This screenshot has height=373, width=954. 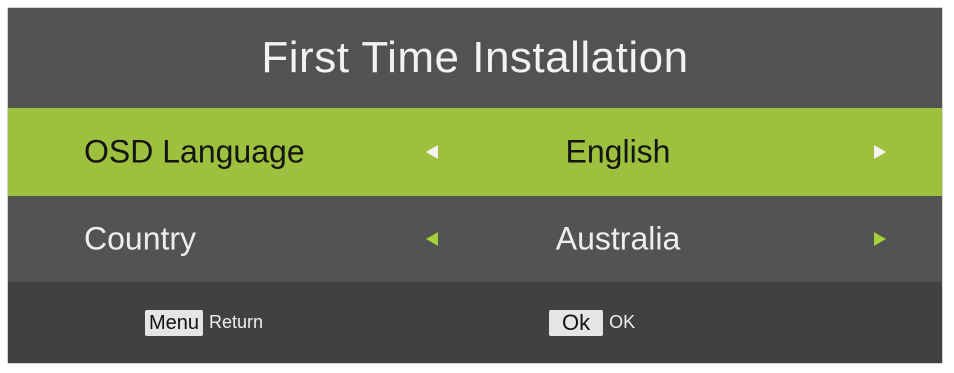 What do you see at coordinates (194, 151) in the screenshot?
I see `osd-language-label: OSD Language` at bounding box center [194, 151].